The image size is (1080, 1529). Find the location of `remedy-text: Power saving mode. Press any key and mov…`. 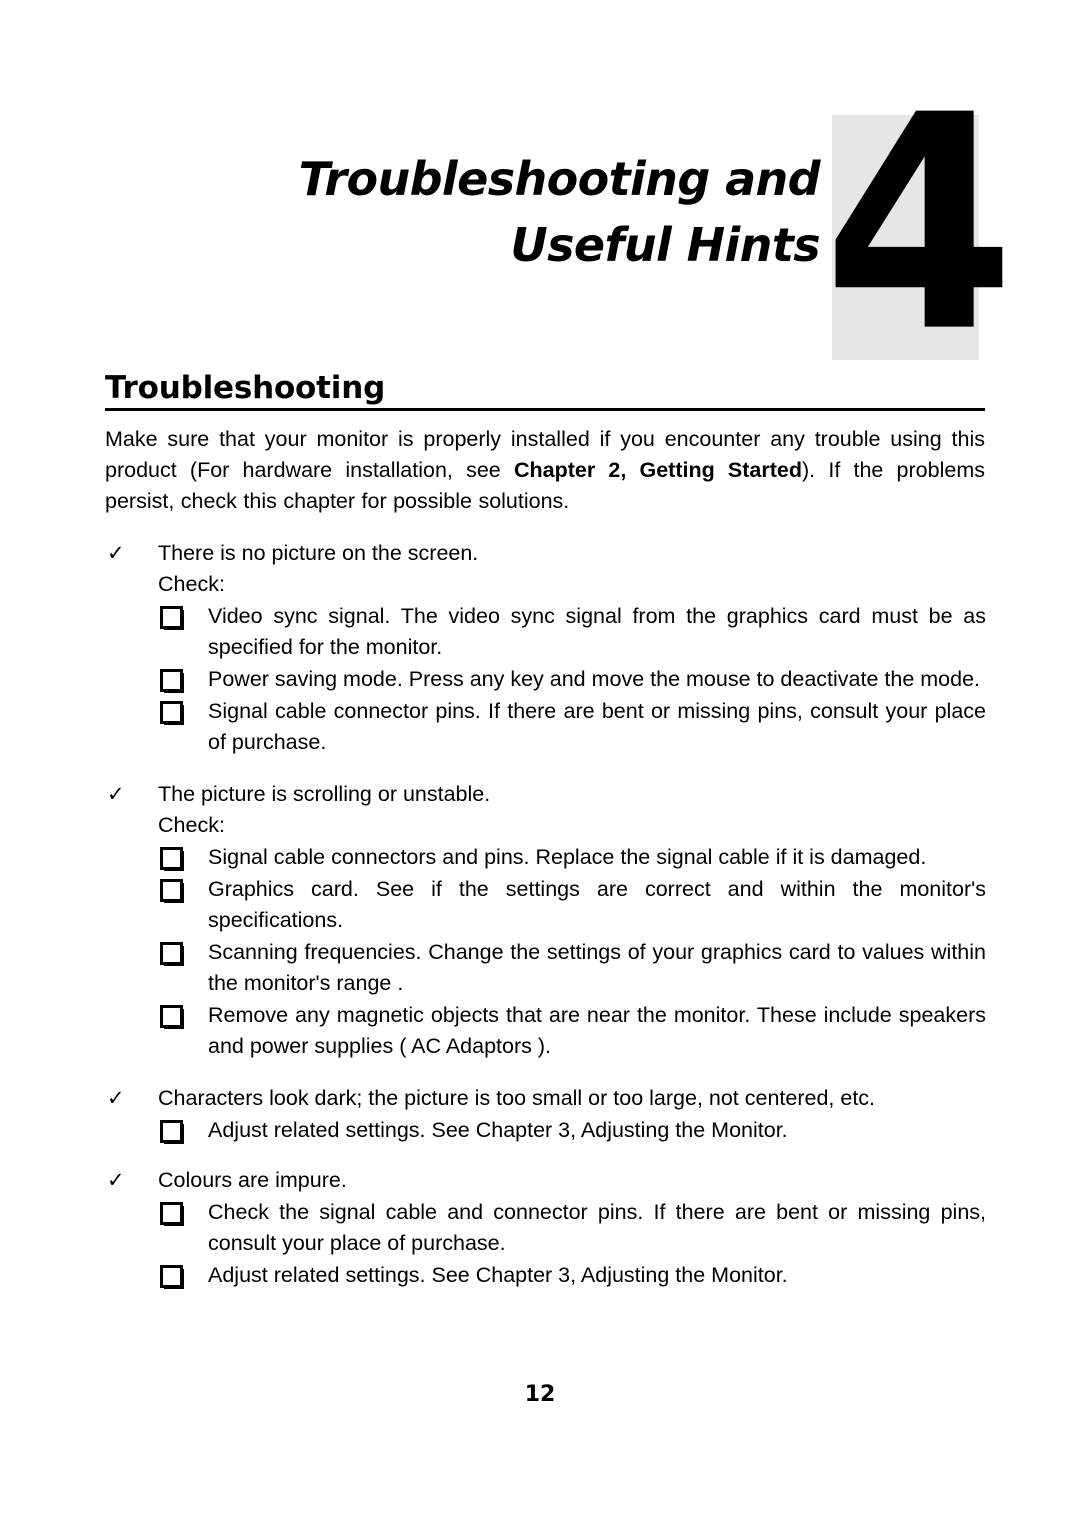

remedy-text: Power saving mode. Press any key and mov… is located at coordinates (594, 679).